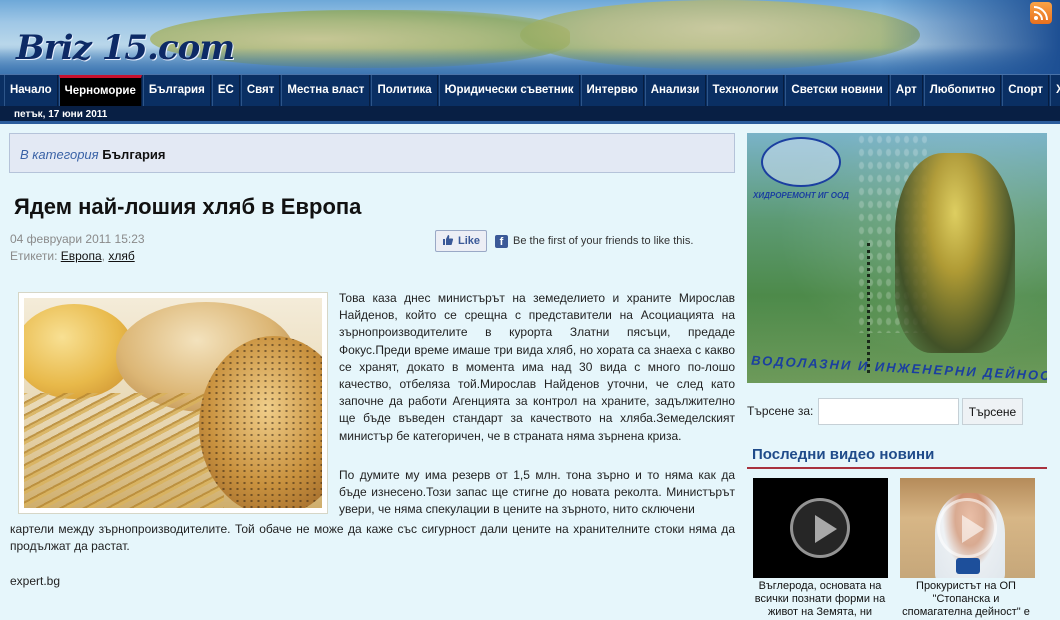  What do you see at coordinates (1041, 13) in the screenshot?
I see `rss-icon` at bounding box center [1041, 13].